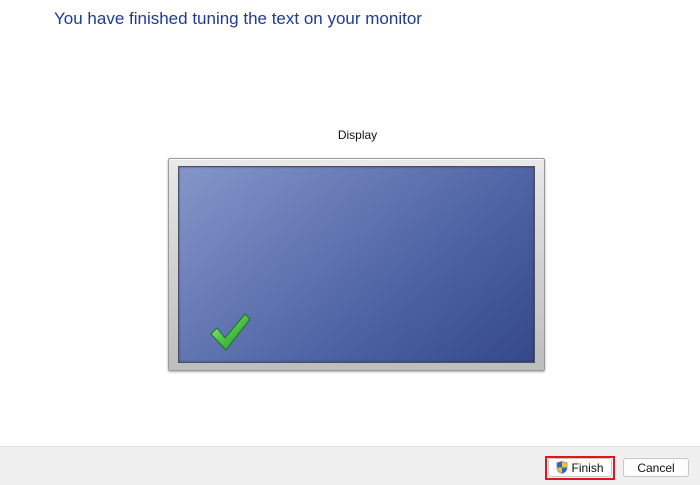  Describe the element at coordinates (587, 467) in the screenshot. I see `finish-label: Finish` at that location.